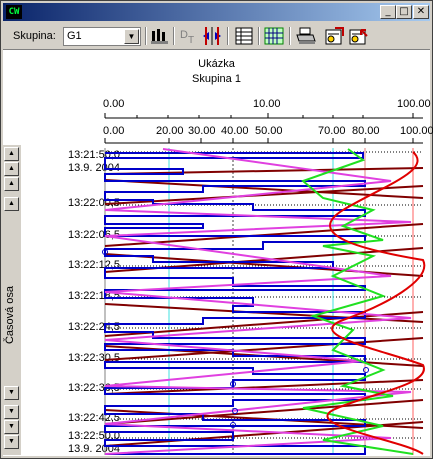 This screenshot has height=459, width=433. What do you see at coordinates (131, 36) in the screenshot?
I see `chevron-down-icon: ▼` at bounding box center [131, 36].